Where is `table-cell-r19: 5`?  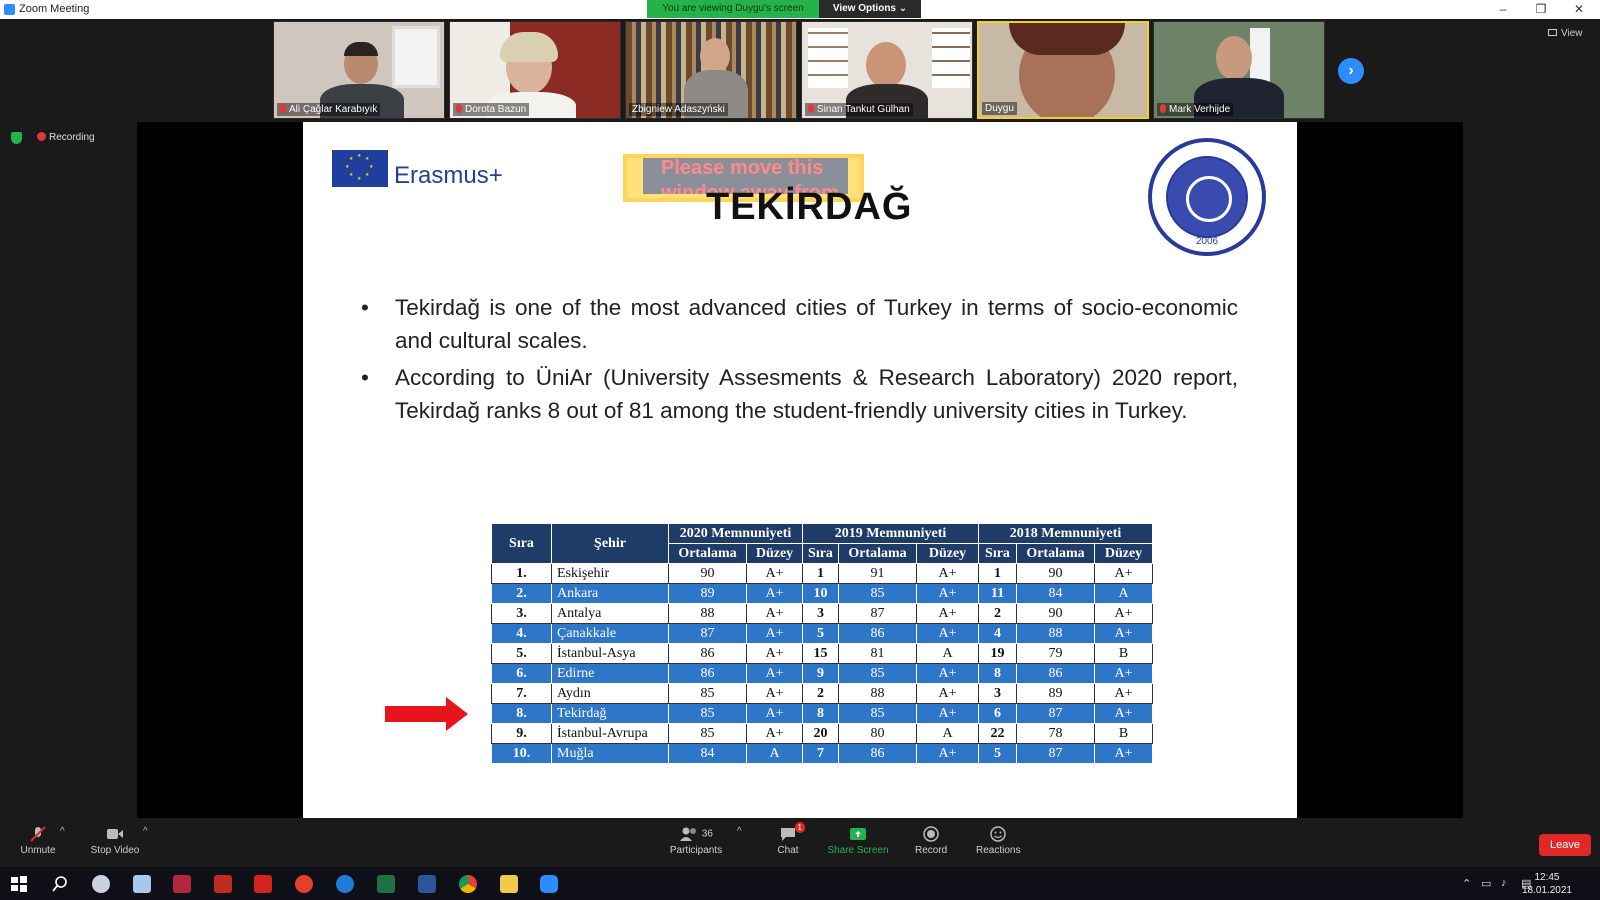 table-cell-r19: 5 is located at coordinates (820, 633).